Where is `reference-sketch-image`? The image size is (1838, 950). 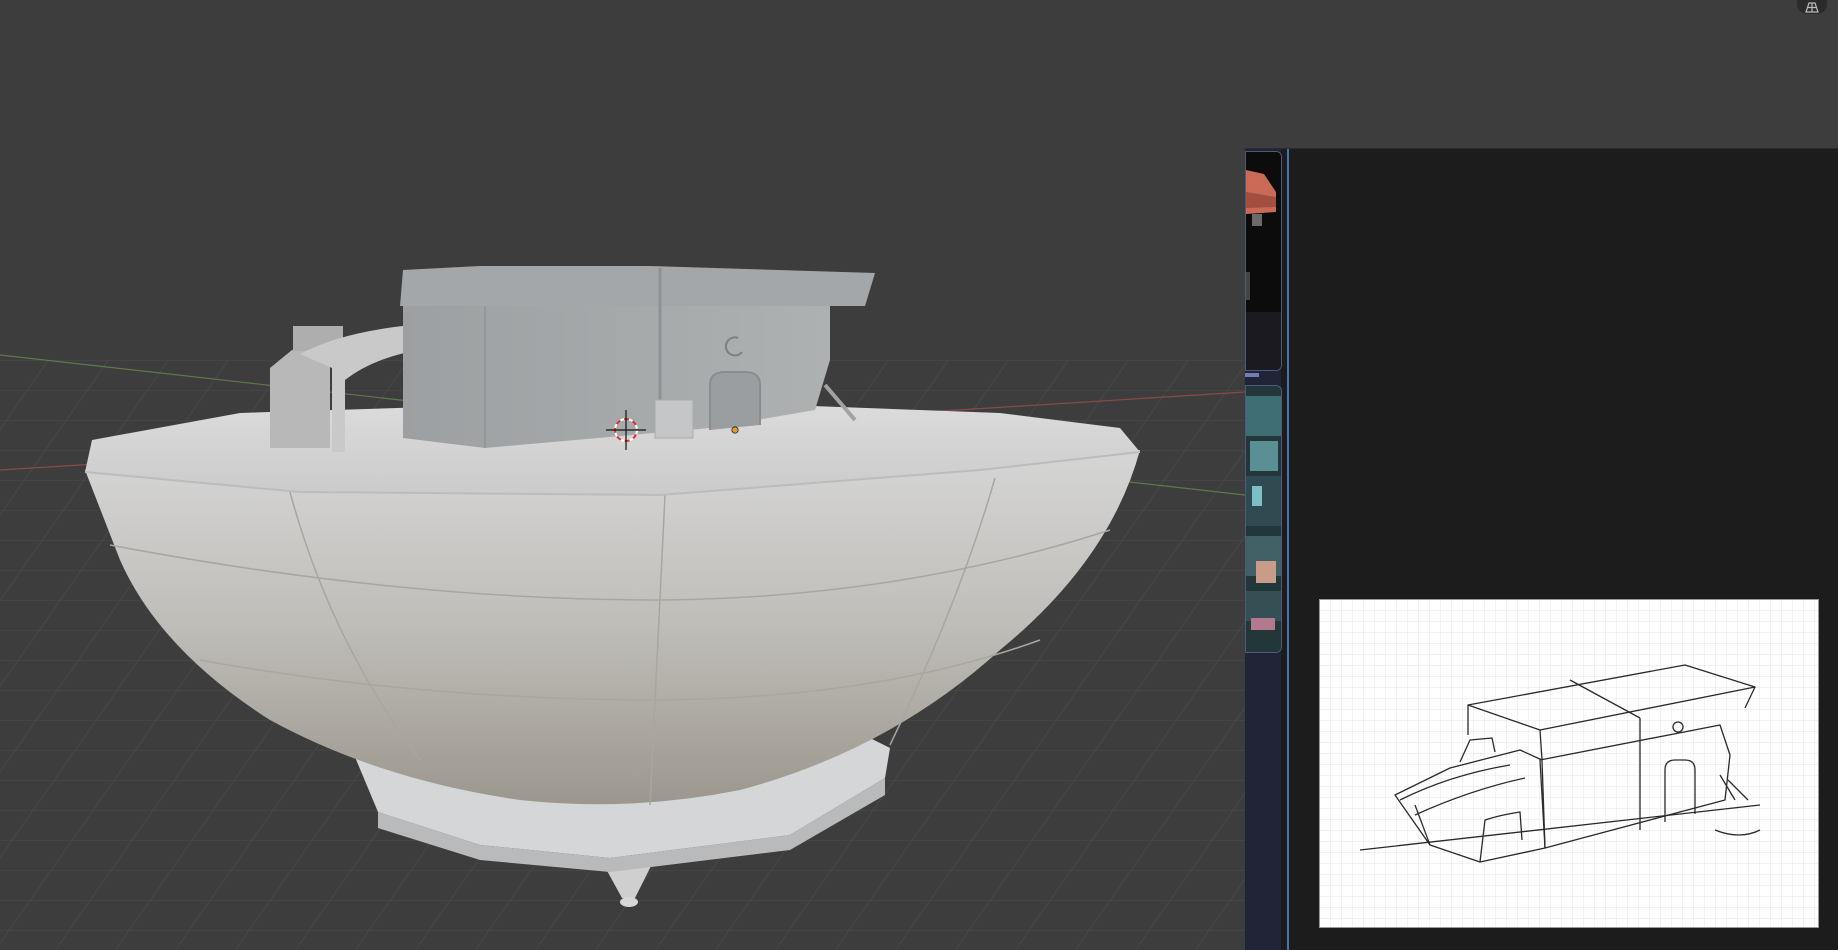 reference-sketch-image is located at coordinates (1569, 763).